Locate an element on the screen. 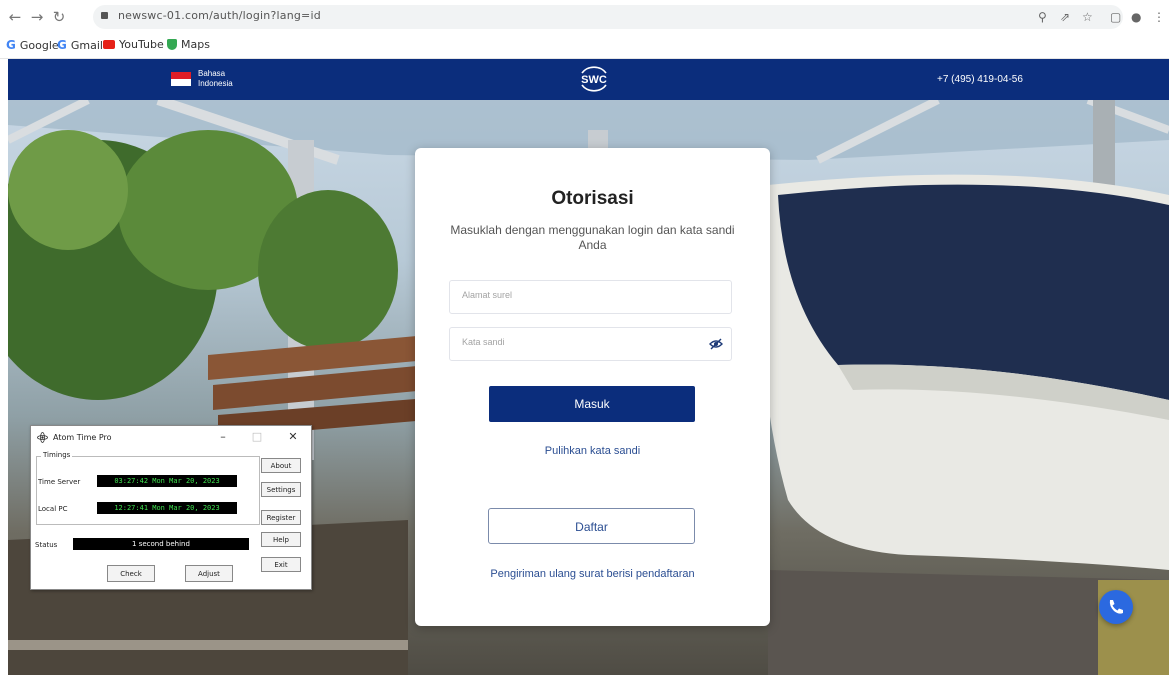 The width and height of the screenshot is (1169, 675). email-input is located at coordinates (582, 295).